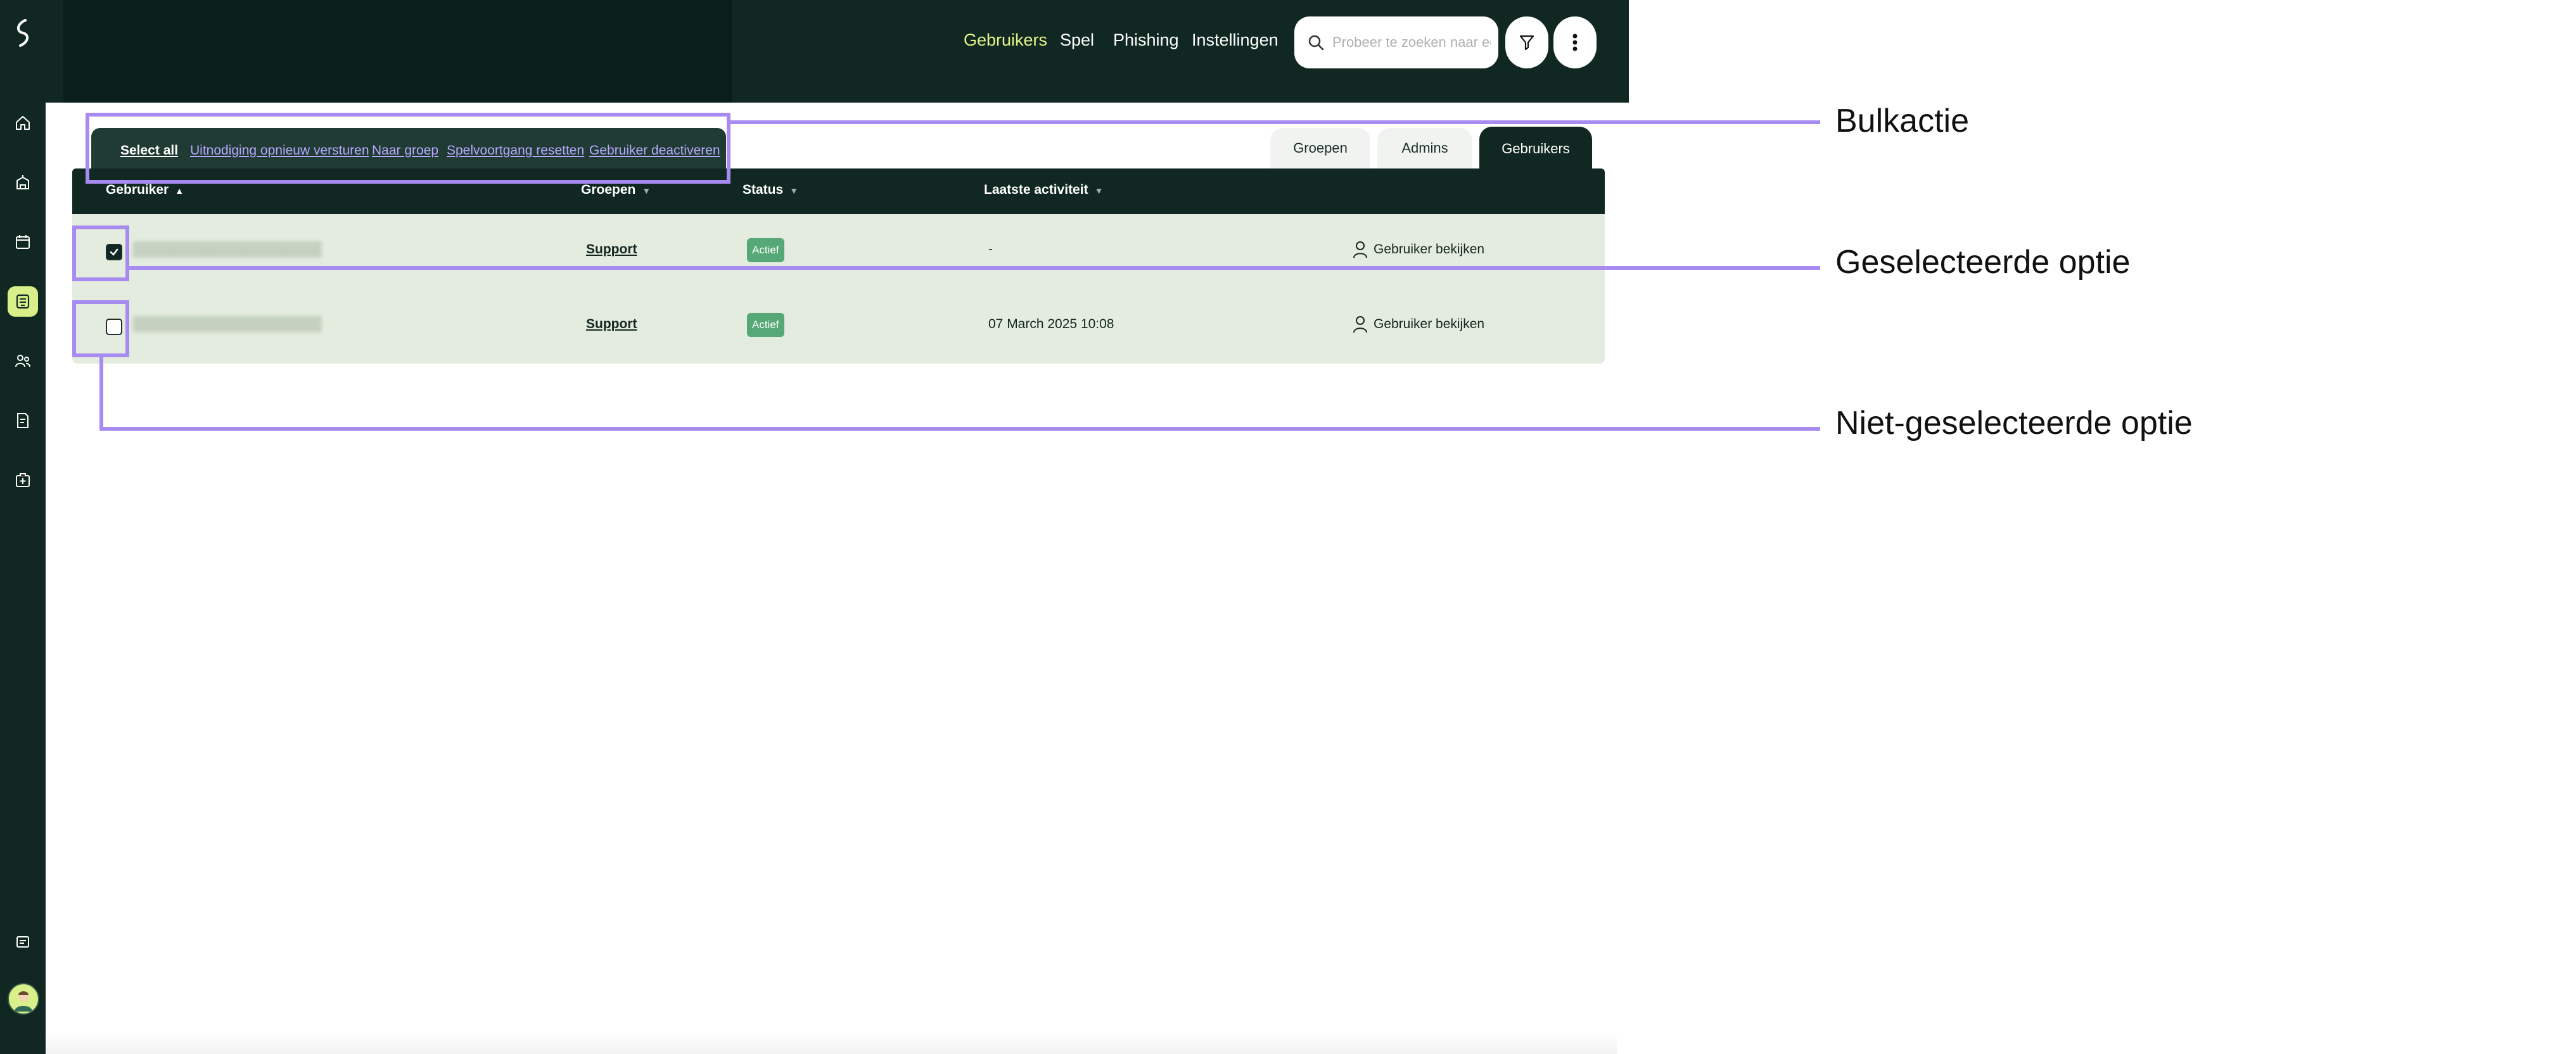 The image size is (2576, 1054). I want to click on report-icon, so click(23, 420).